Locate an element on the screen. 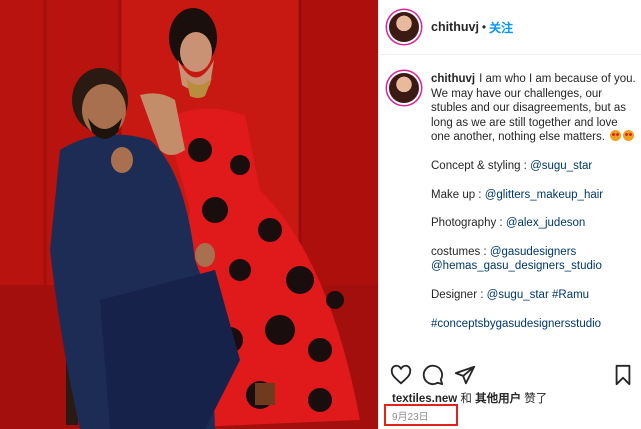 This screenshot has height=429, width=641. photography-label: Photography : is located at coordinates (468, 223).